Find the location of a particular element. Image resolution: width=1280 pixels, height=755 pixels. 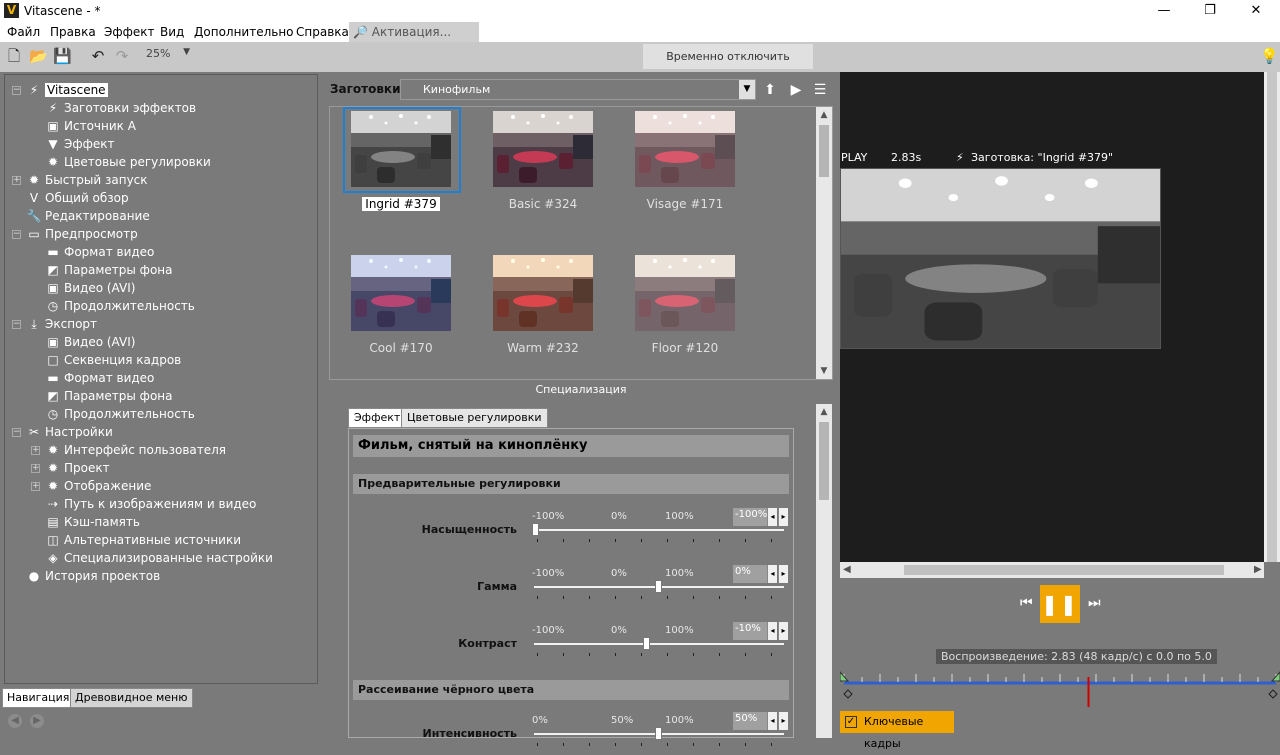

scroll-right-icon: ▶ is located at coordinates (1258, 569).